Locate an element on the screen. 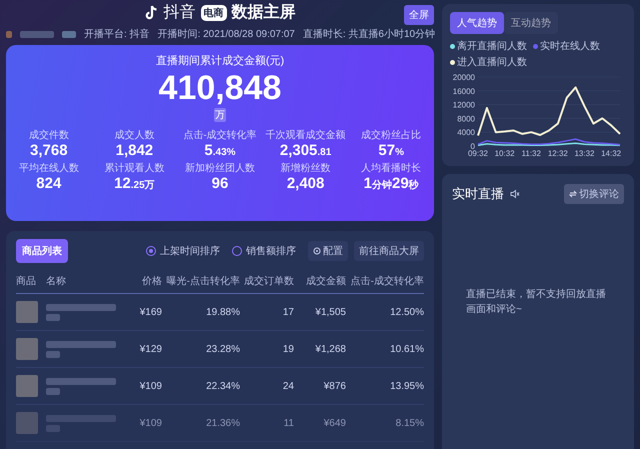  column-header: 点击-成交转化率 is located at coordinates (387, 281).